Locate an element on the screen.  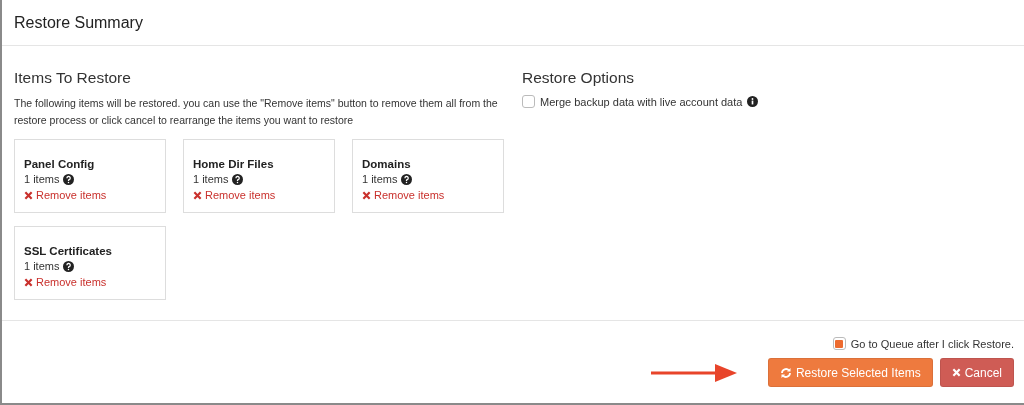
cancel-button: Cancel is located at coordinates (976, 372).